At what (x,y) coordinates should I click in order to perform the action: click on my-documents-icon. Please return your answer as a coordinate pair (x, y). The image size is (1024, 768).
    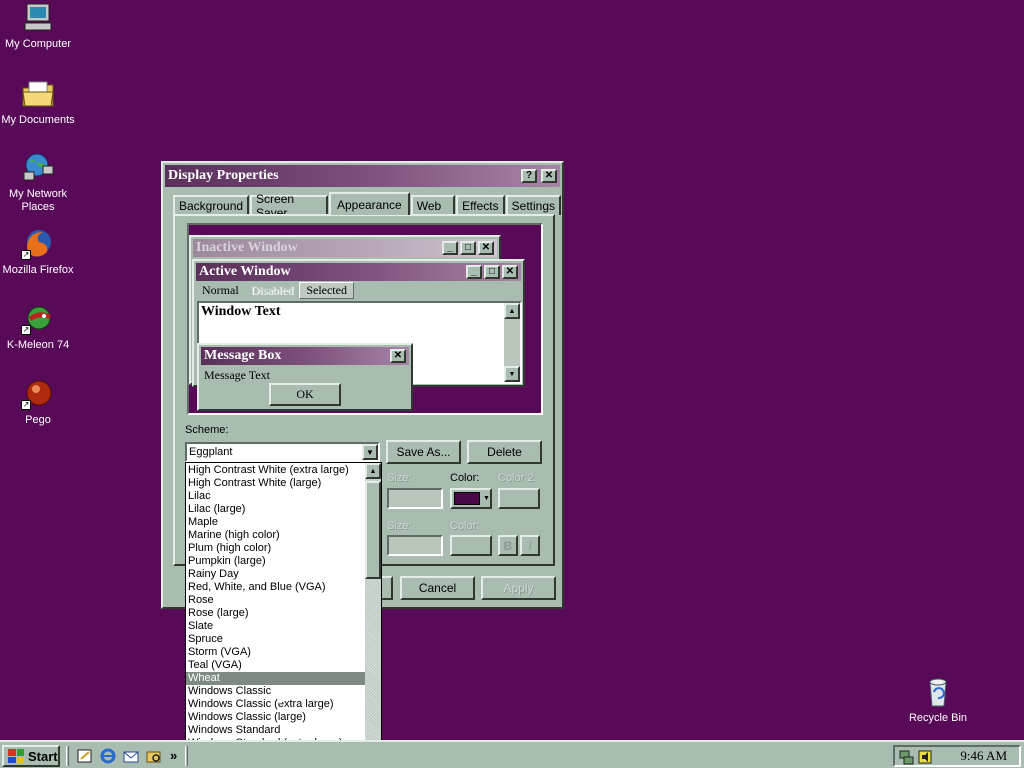
    Looking at the image, I should click on (38, 94).